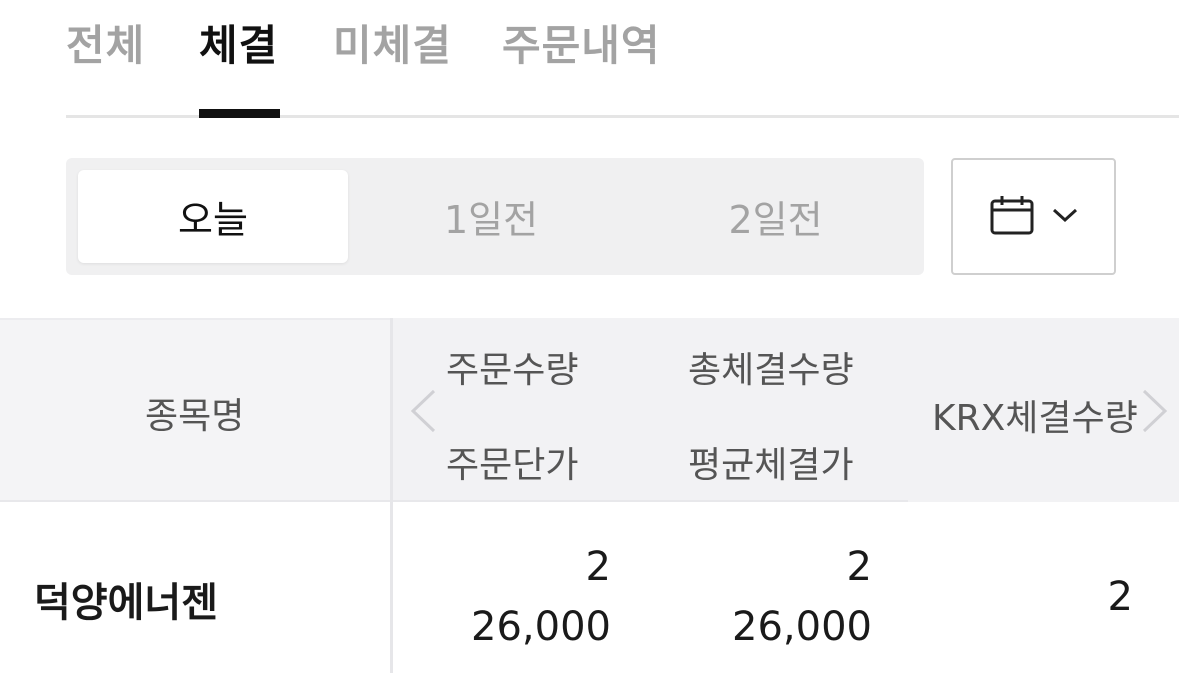 The image size is (1179, 673). I want to click on chevron-down-icon, so click(1065, 217).